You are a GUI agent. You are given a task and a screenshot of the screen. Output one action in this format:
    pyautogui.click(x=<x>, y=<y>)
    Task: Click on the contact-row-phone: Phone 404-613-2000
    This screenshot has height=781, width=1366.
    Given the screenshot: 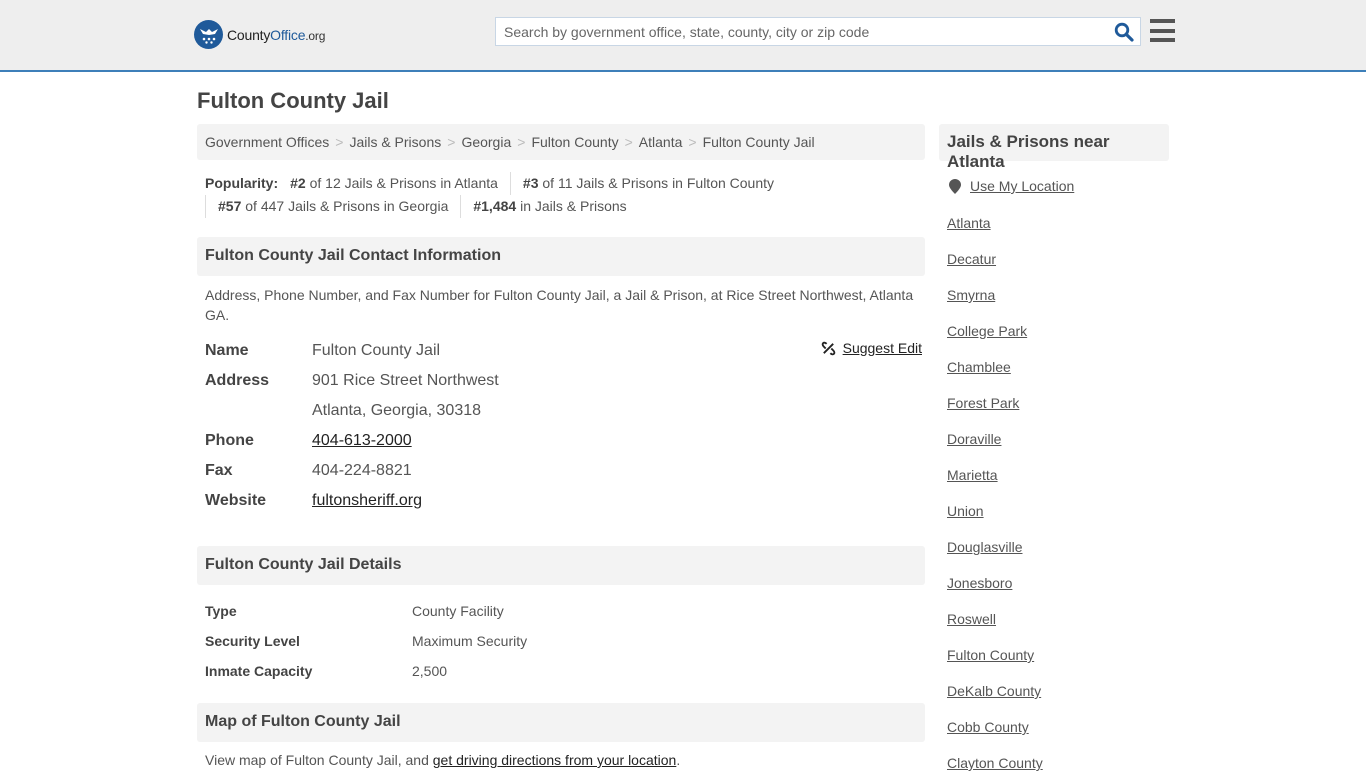 What is the action you would take?
    pyautogui.click(x=308, y=440)
    